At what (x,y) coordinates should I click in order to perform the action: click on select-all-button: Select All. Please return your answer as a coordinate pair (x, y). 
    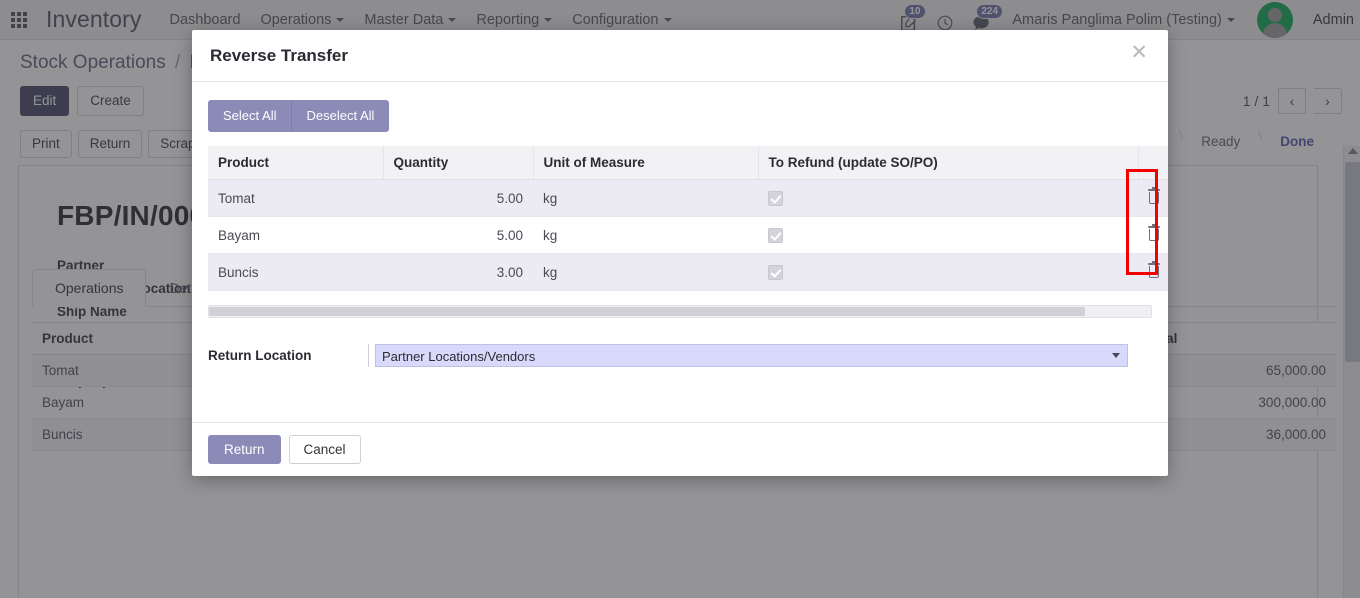
    Looking at the image, I should click on (250, 116).